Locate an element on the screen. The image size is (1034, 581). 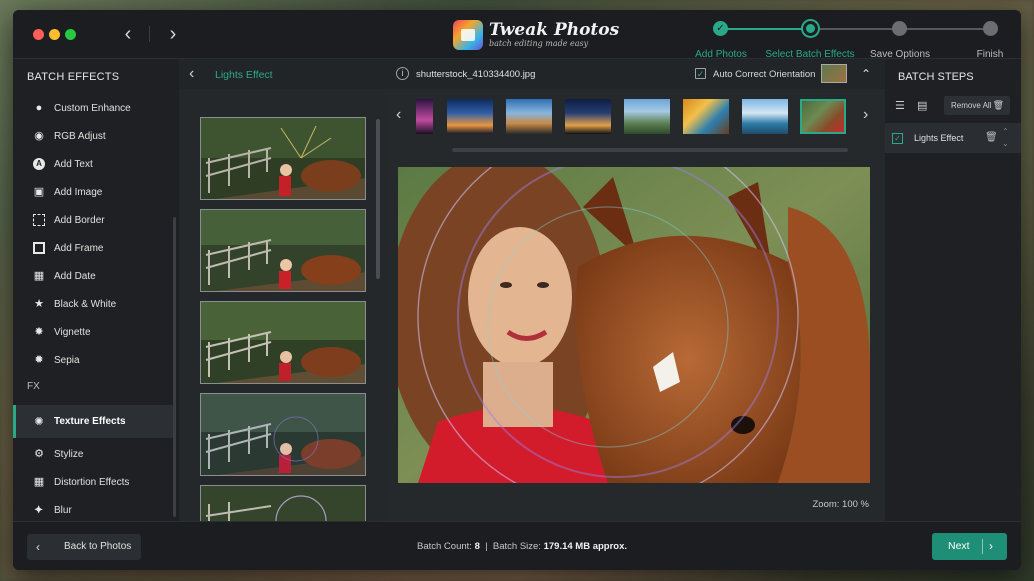
next-button: Next › is located at coordinates (969, 546).